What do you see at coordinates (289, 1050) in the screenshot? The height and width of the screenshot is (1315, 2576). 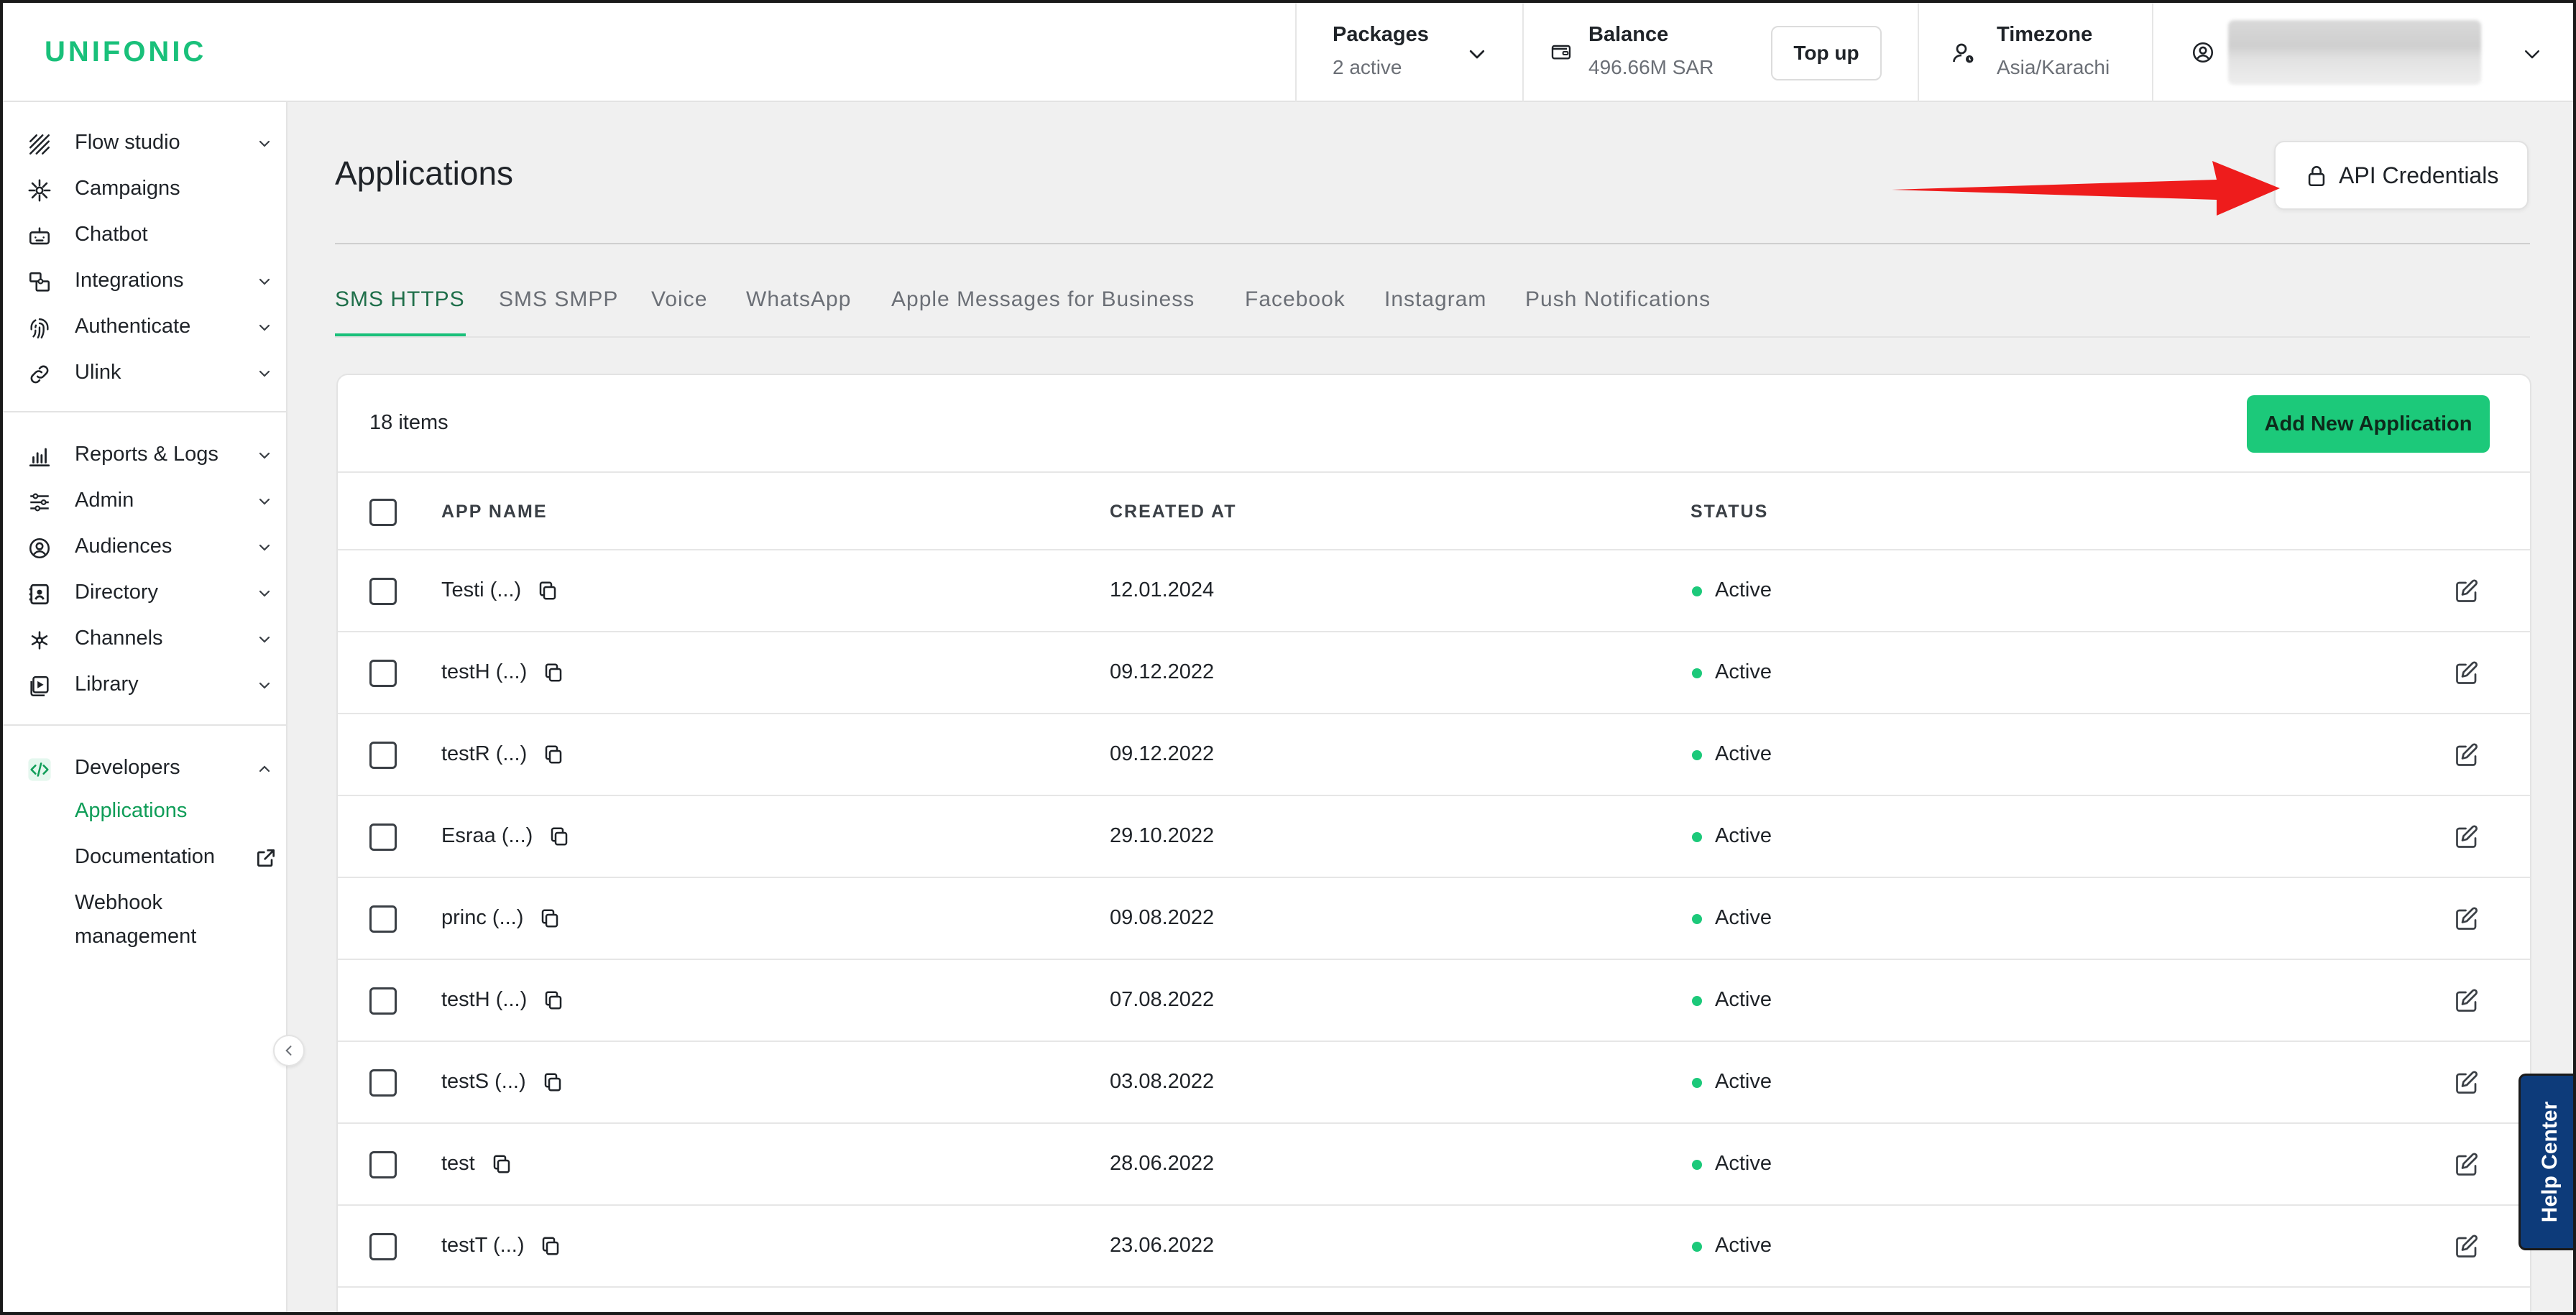 I see `sidebar-collapse-button` at bounding box center [289, 1050].